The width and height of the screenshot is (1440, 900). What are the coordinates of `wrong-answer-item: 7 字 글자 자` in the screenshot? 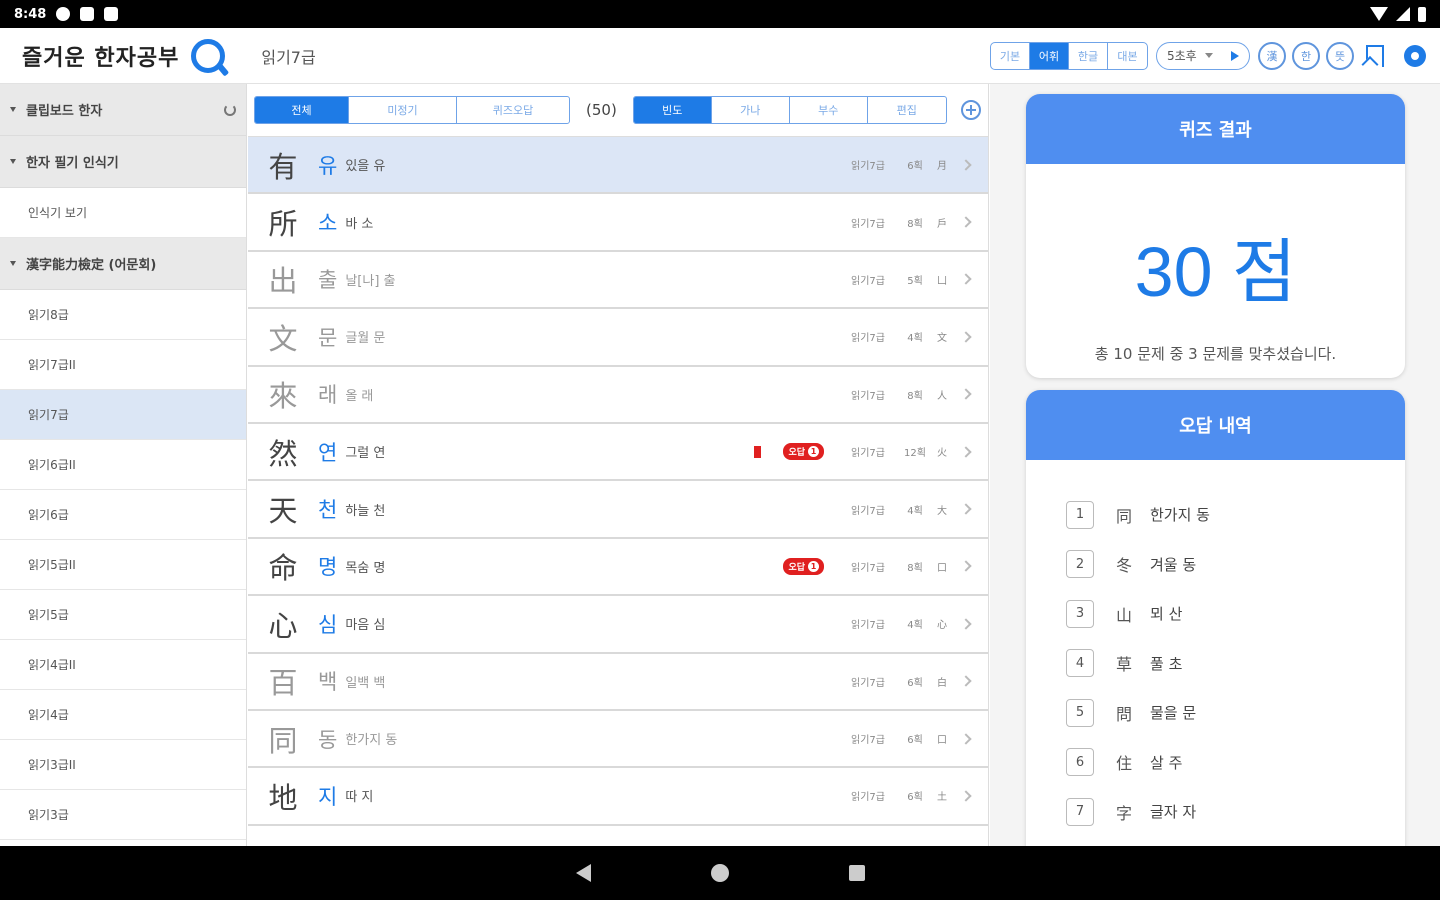 It's located at (1235, 812).